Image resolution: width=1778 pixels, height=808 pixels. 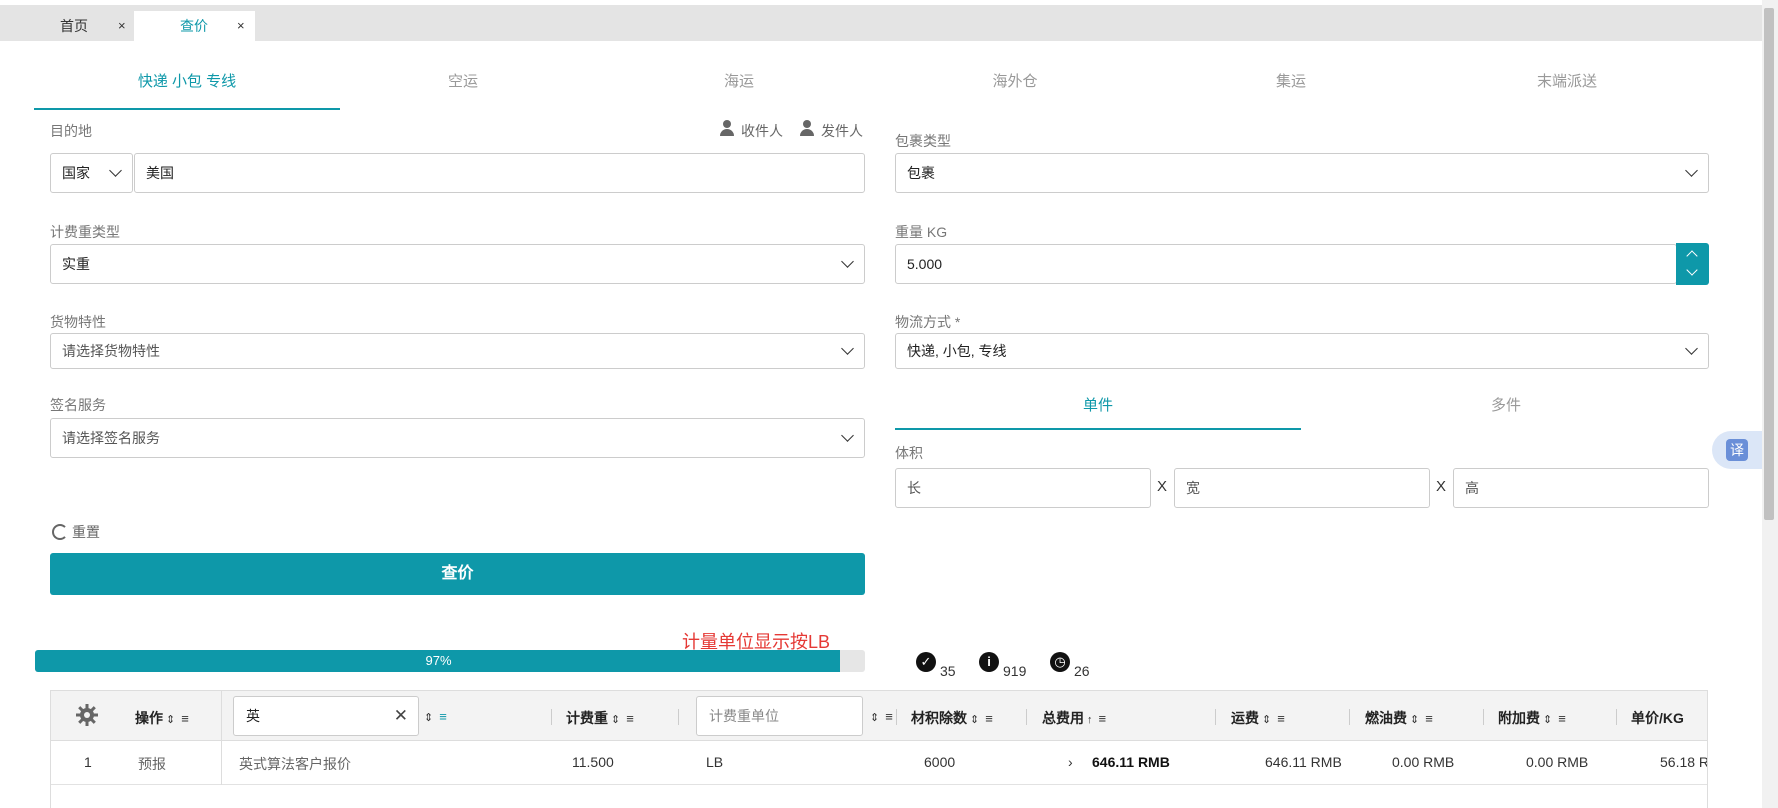 I want to click on package-type-value: 包裹, so click(x=921, y=173).